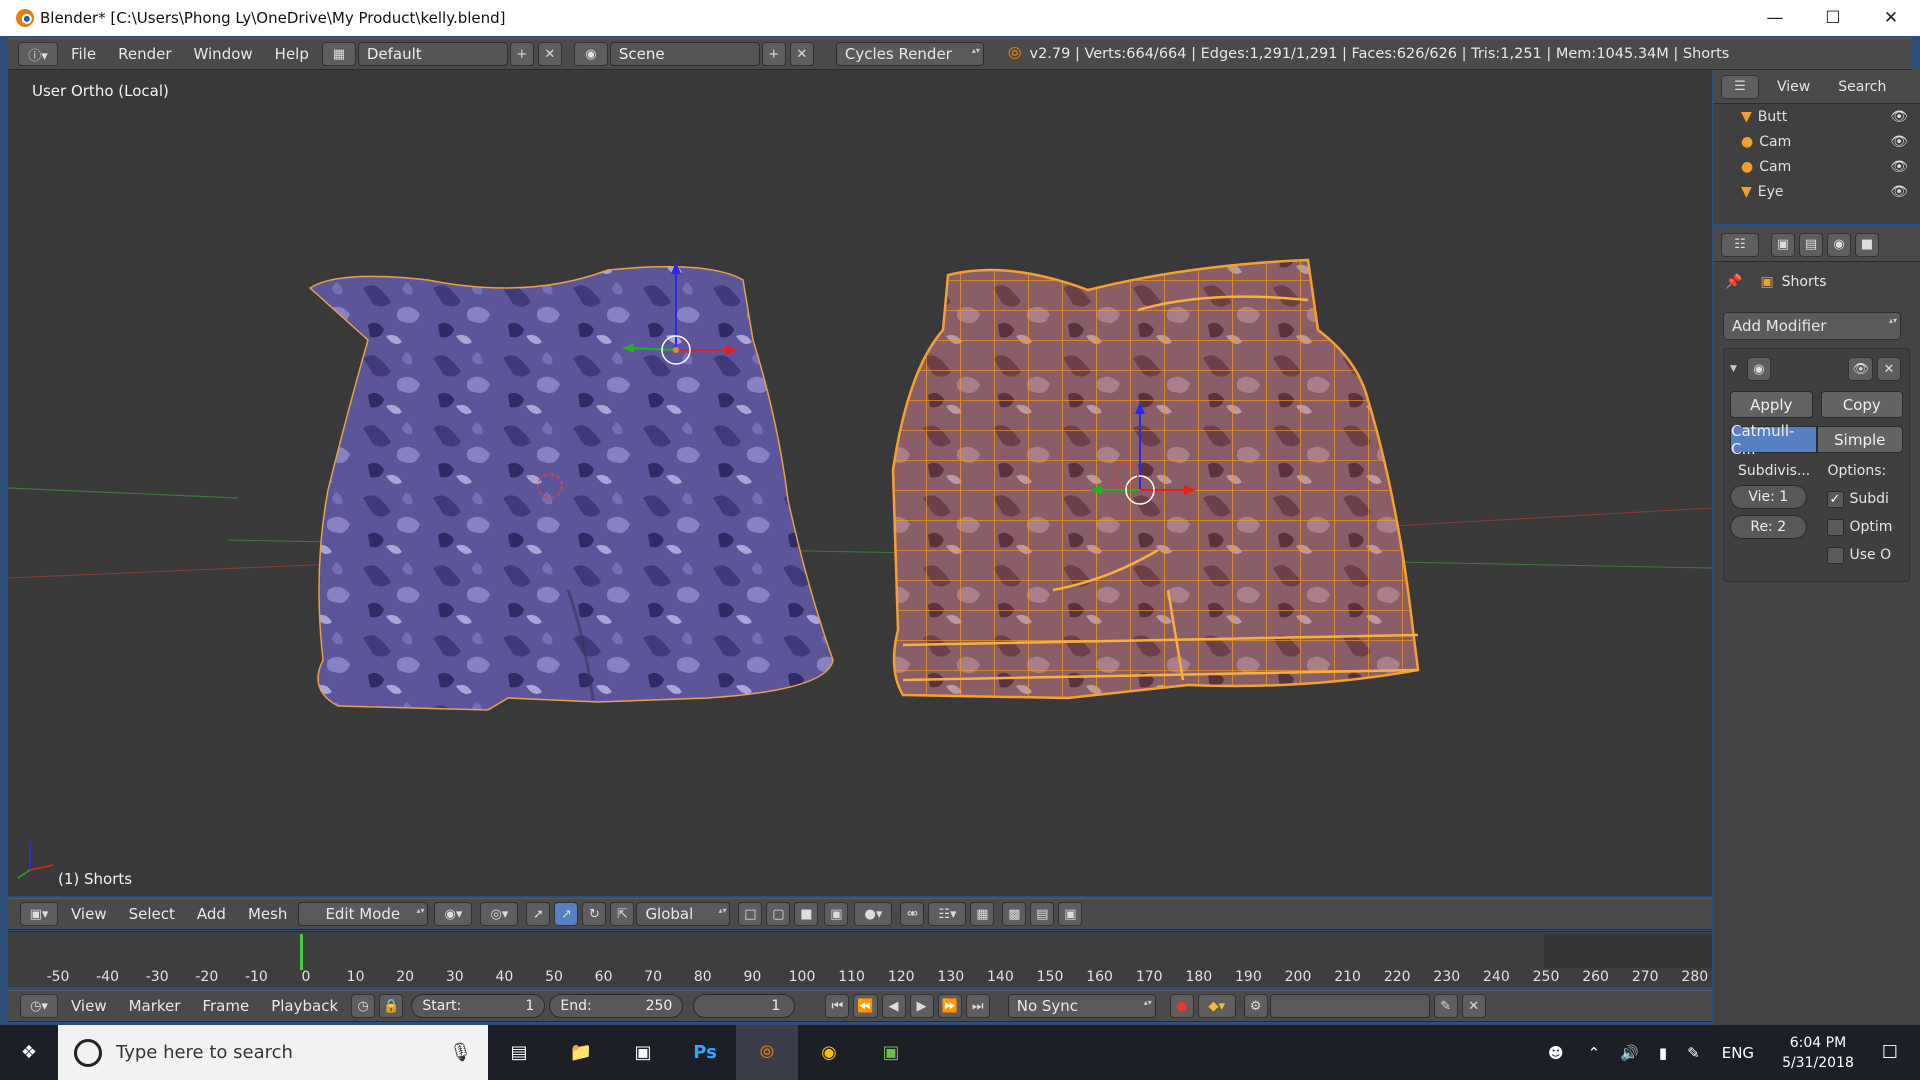  Describe the element at coordinates (363, 1006) in the screenshot. I see `preview-range-icon: ◷` at that location.